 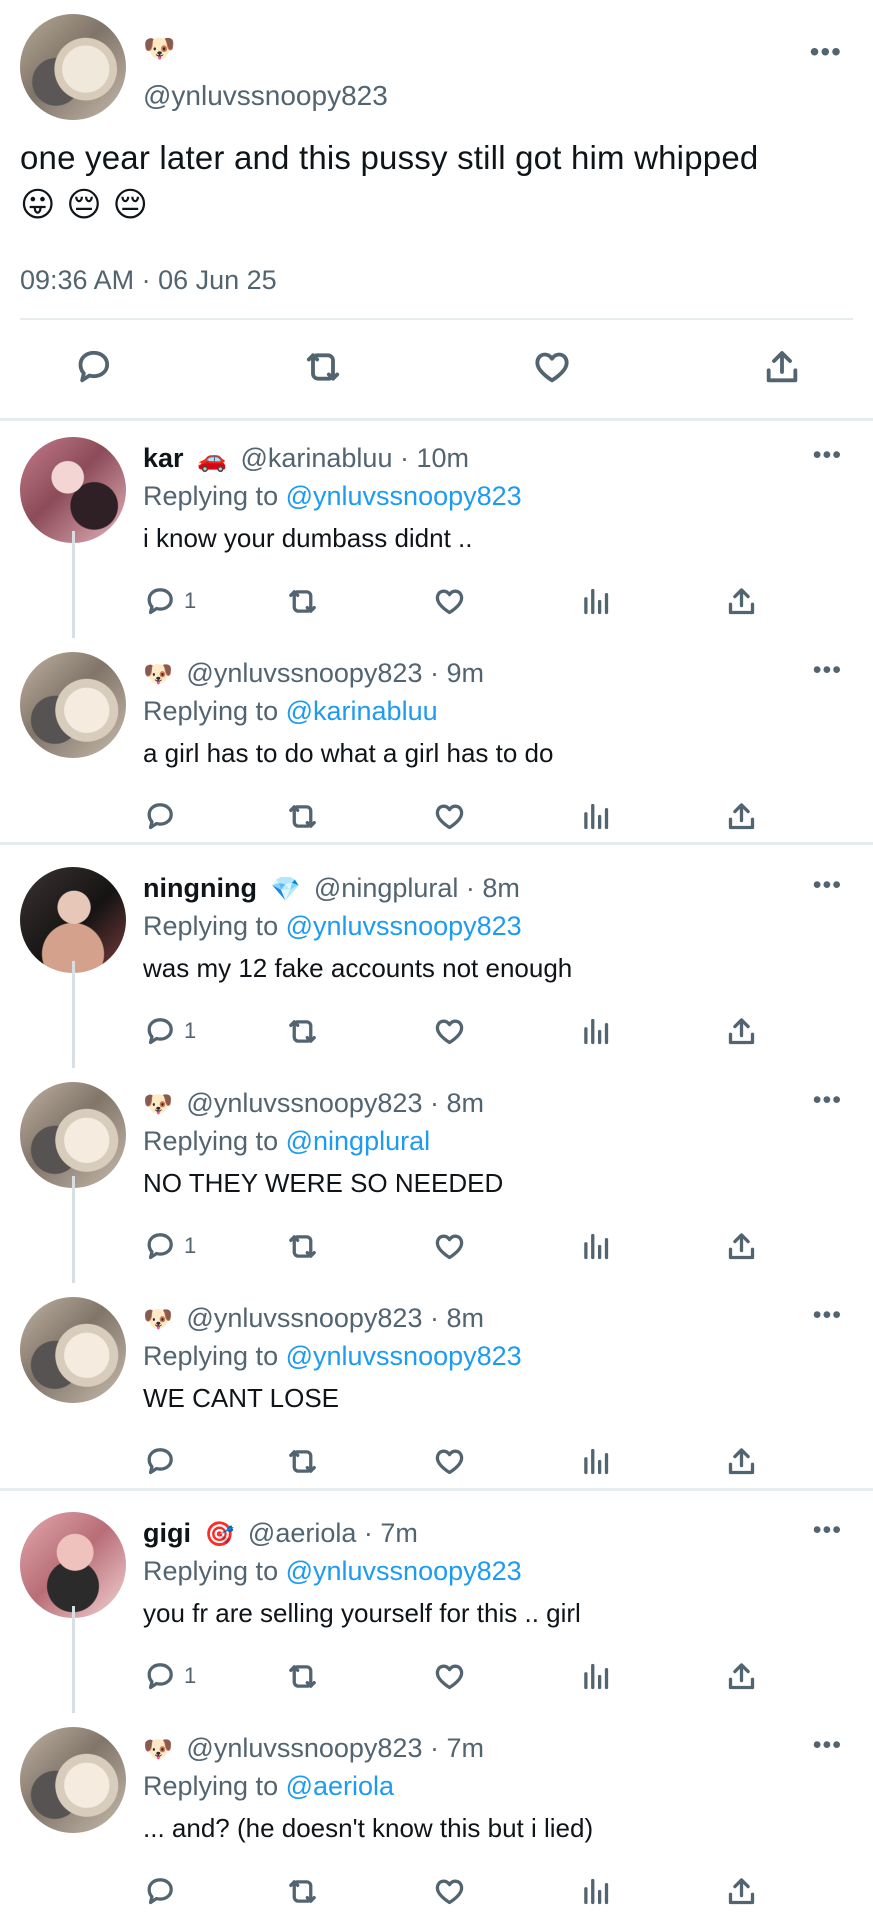 I want to click on reply-handle: @ningplural, so click(x=386, y=888).